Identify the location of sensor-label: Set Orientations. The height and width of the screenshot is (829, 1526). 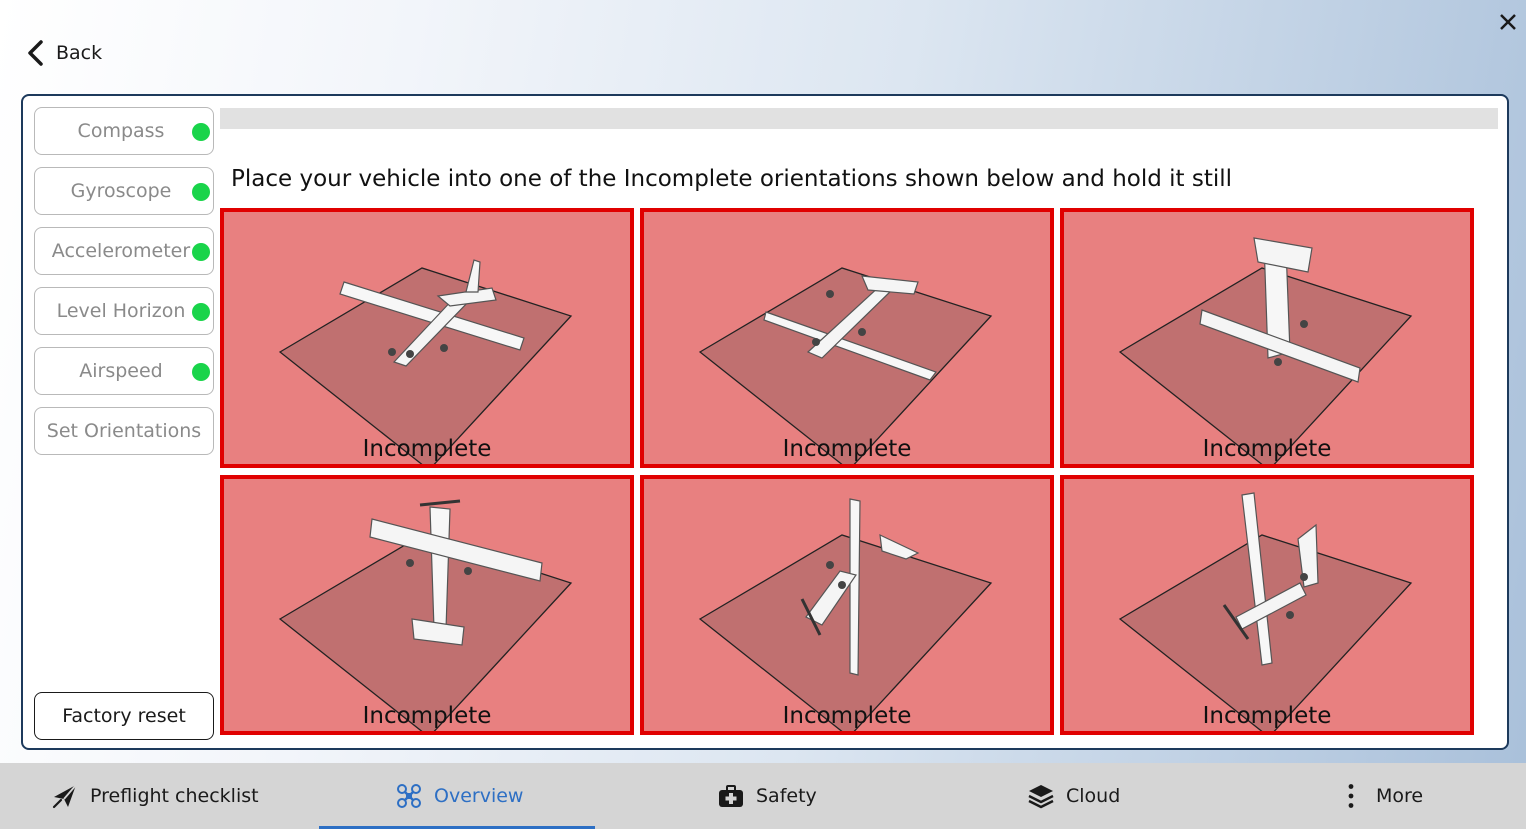
(124, 431).